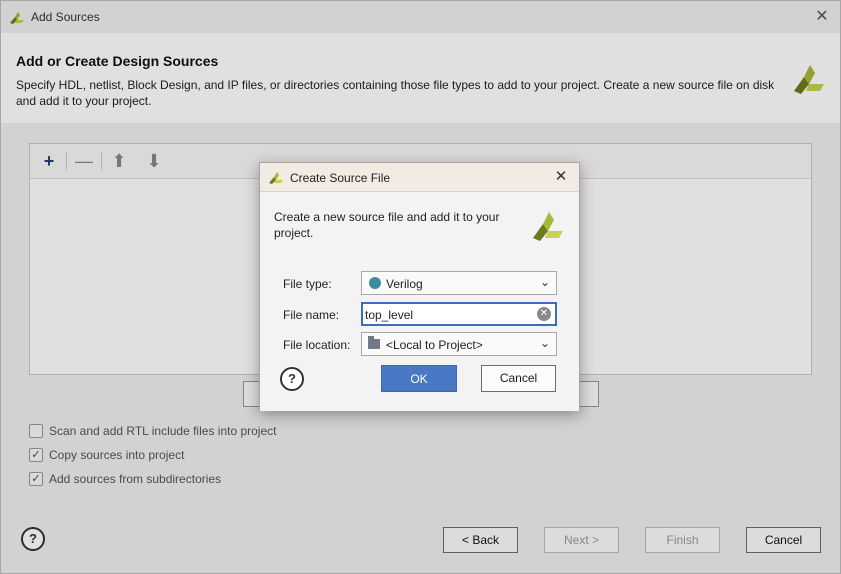  Describe the element at coordinates (311, 315) in the screenshot. I see `file-name-label: File name:` at that location.